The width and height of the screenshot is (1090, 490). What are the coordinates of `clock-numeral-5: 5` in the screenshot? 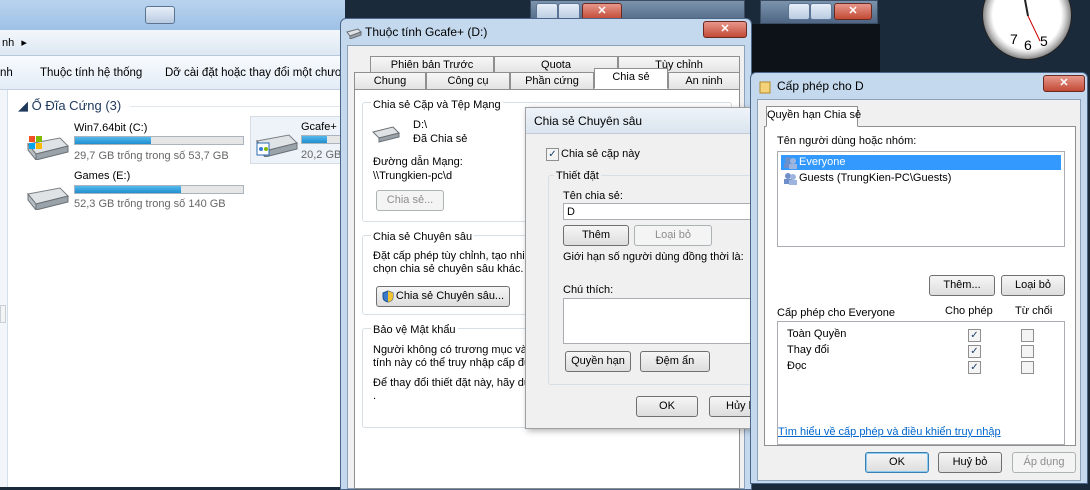 It's located at (1044, 41).